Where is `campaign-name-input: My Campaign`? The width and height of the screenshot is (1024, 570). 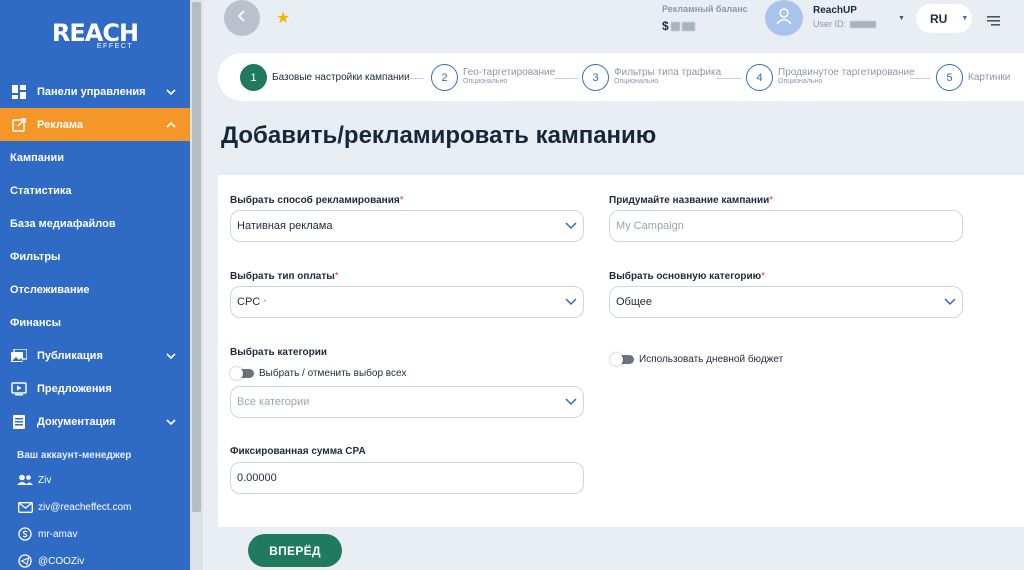 campaign-name-input: My Campaign is located at coordinates (786, 226).